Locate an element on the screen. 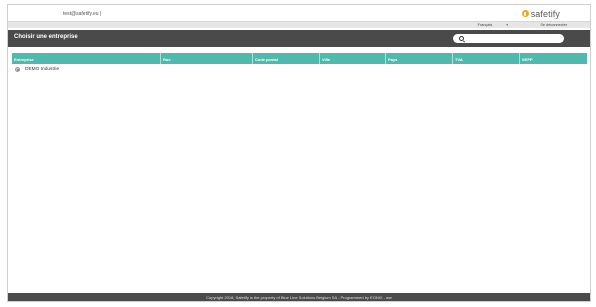  safetify-logo: safetify is located at coordinates (540, 13).